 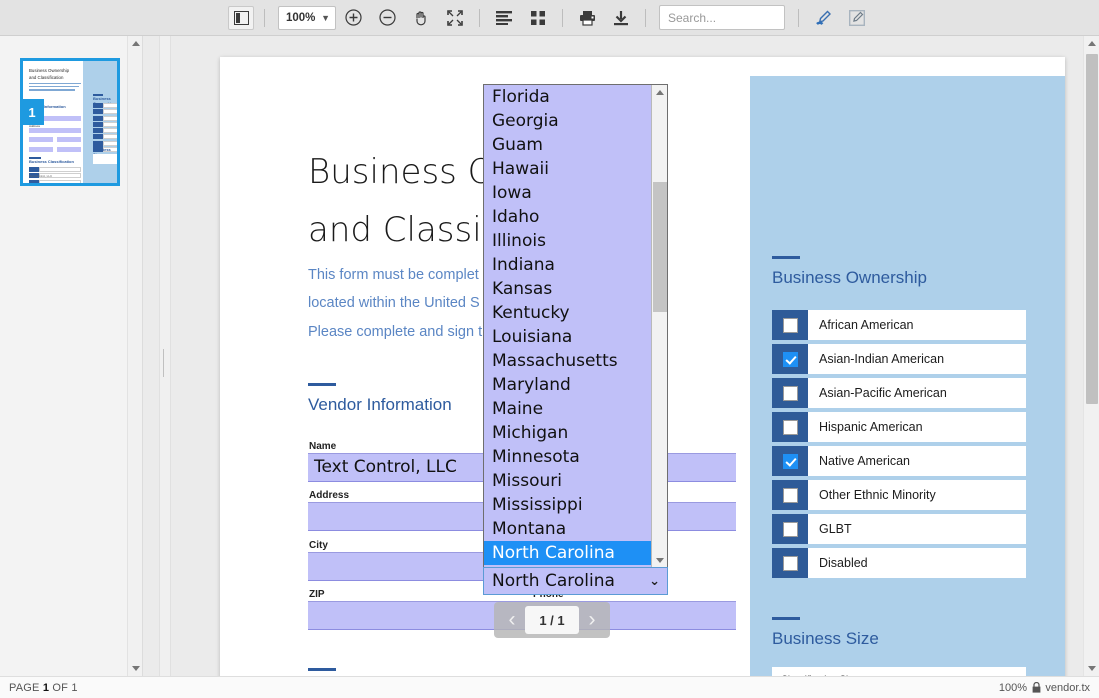 I want to click on page-status-current: 1, so click(x=46, y=687).